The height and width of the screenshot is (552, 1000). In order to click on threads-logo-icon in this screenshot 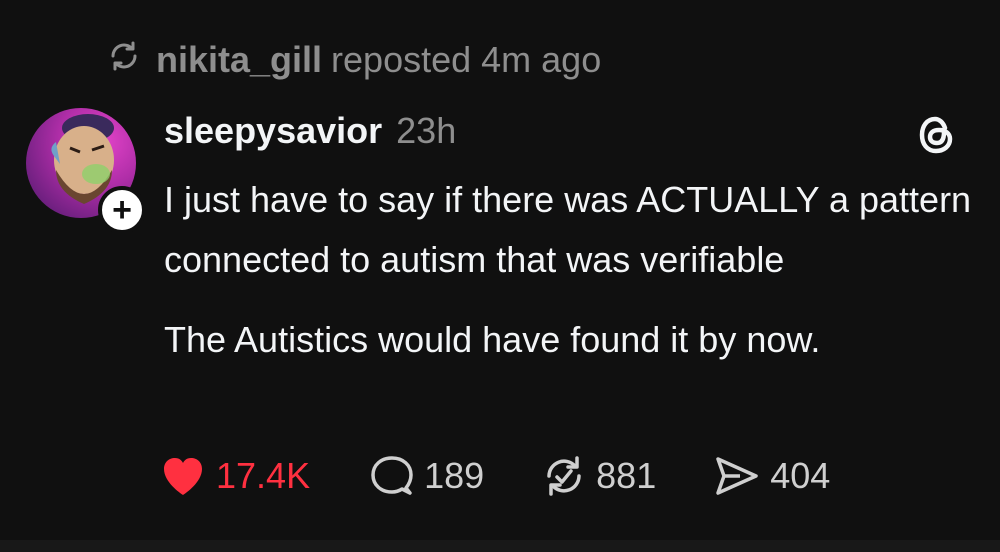, I will do `click(937, 135)`.